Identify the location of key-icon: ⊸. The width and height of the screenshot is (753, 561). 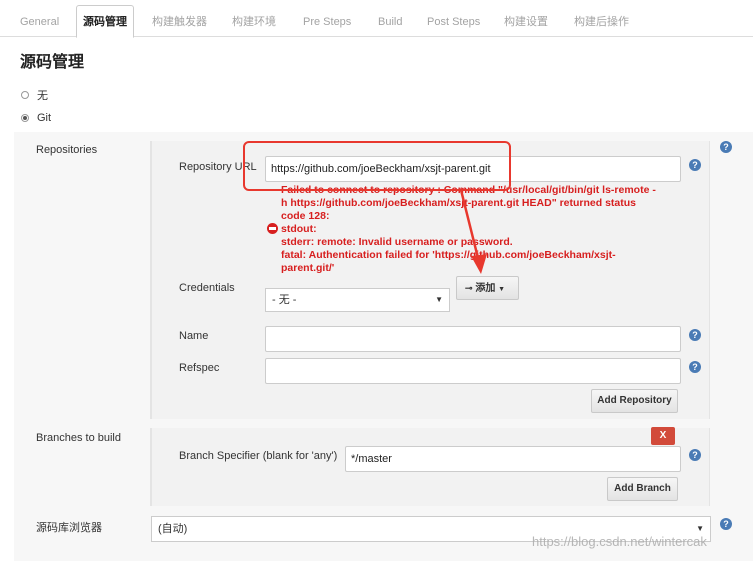
(469, 288).